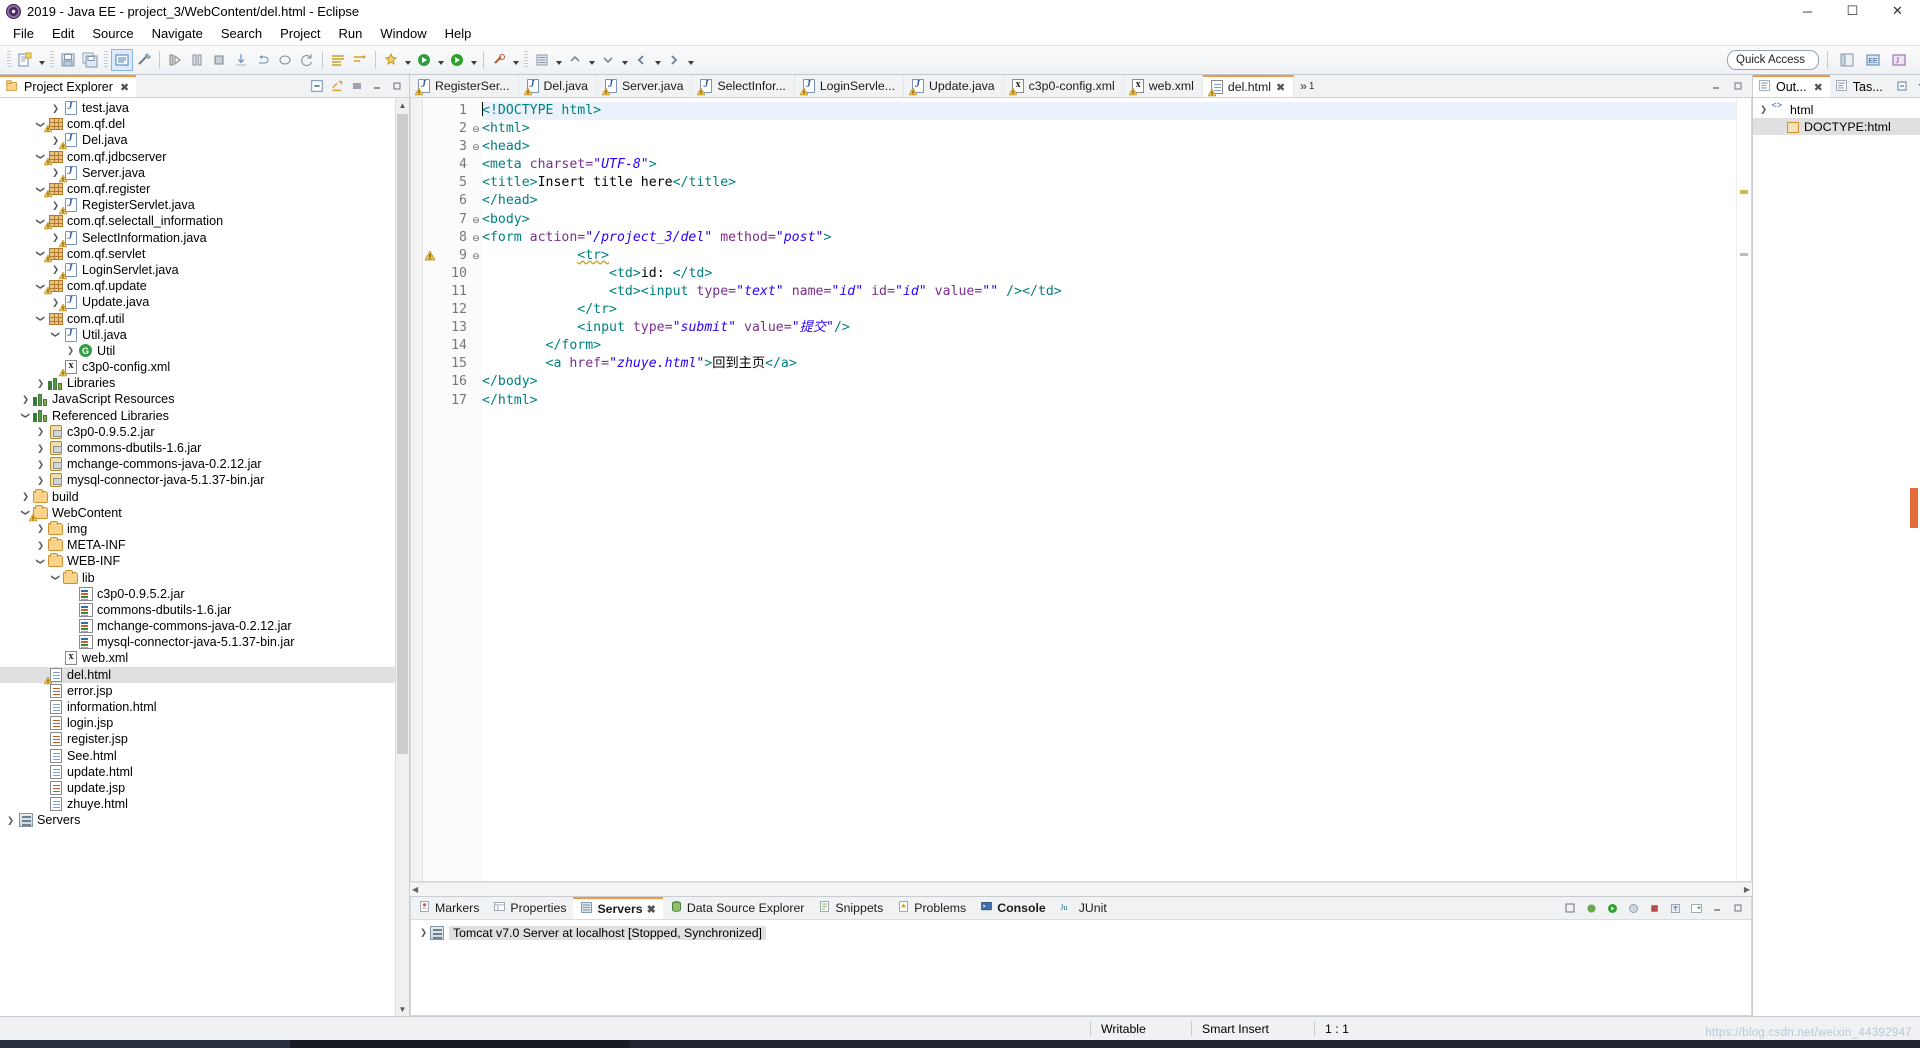 This screenshot has width=1920, height=1048. What do you see at coordinates (337, 86) in the screenshot?
I see `link-with-editor-icon` at bounding box center [337, 86].